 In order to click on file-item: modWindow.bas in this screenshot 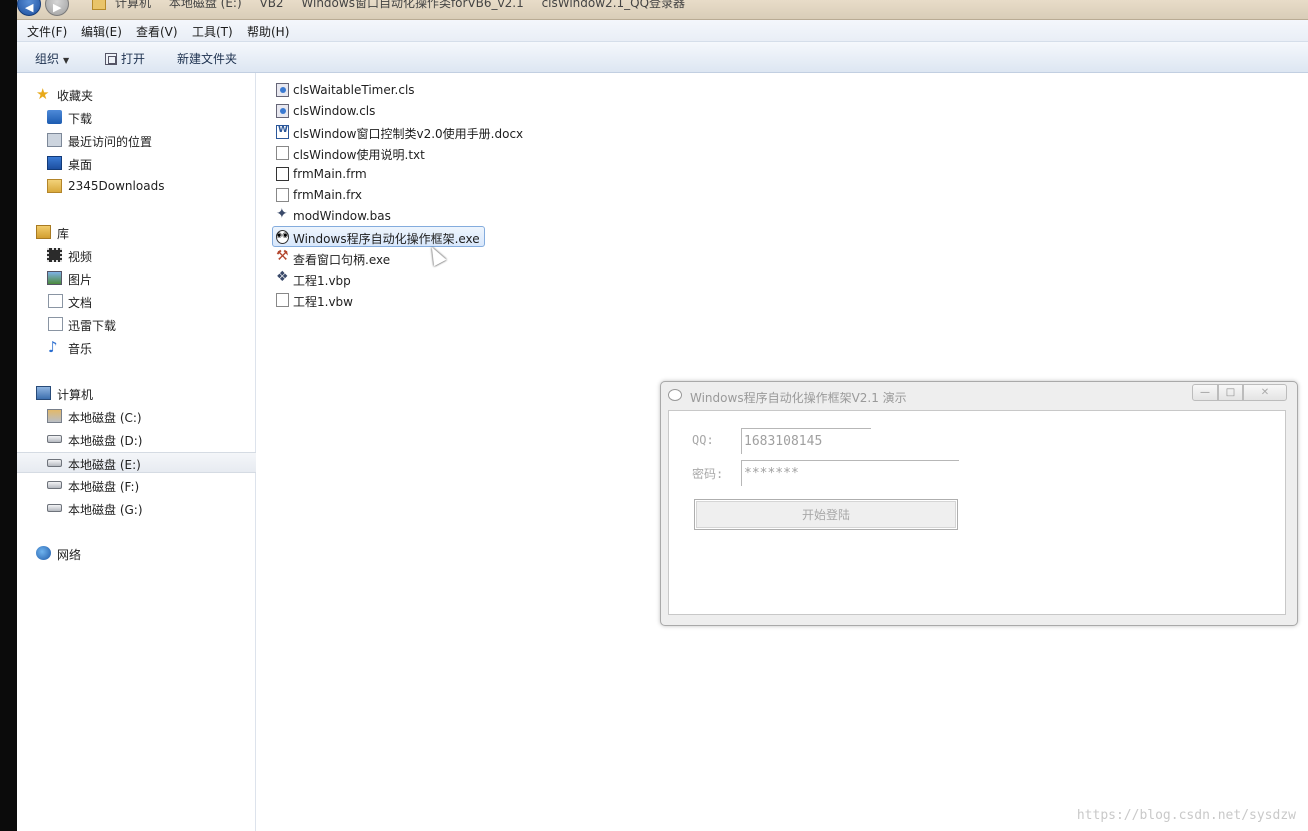, I will do `click(334, 215)`.